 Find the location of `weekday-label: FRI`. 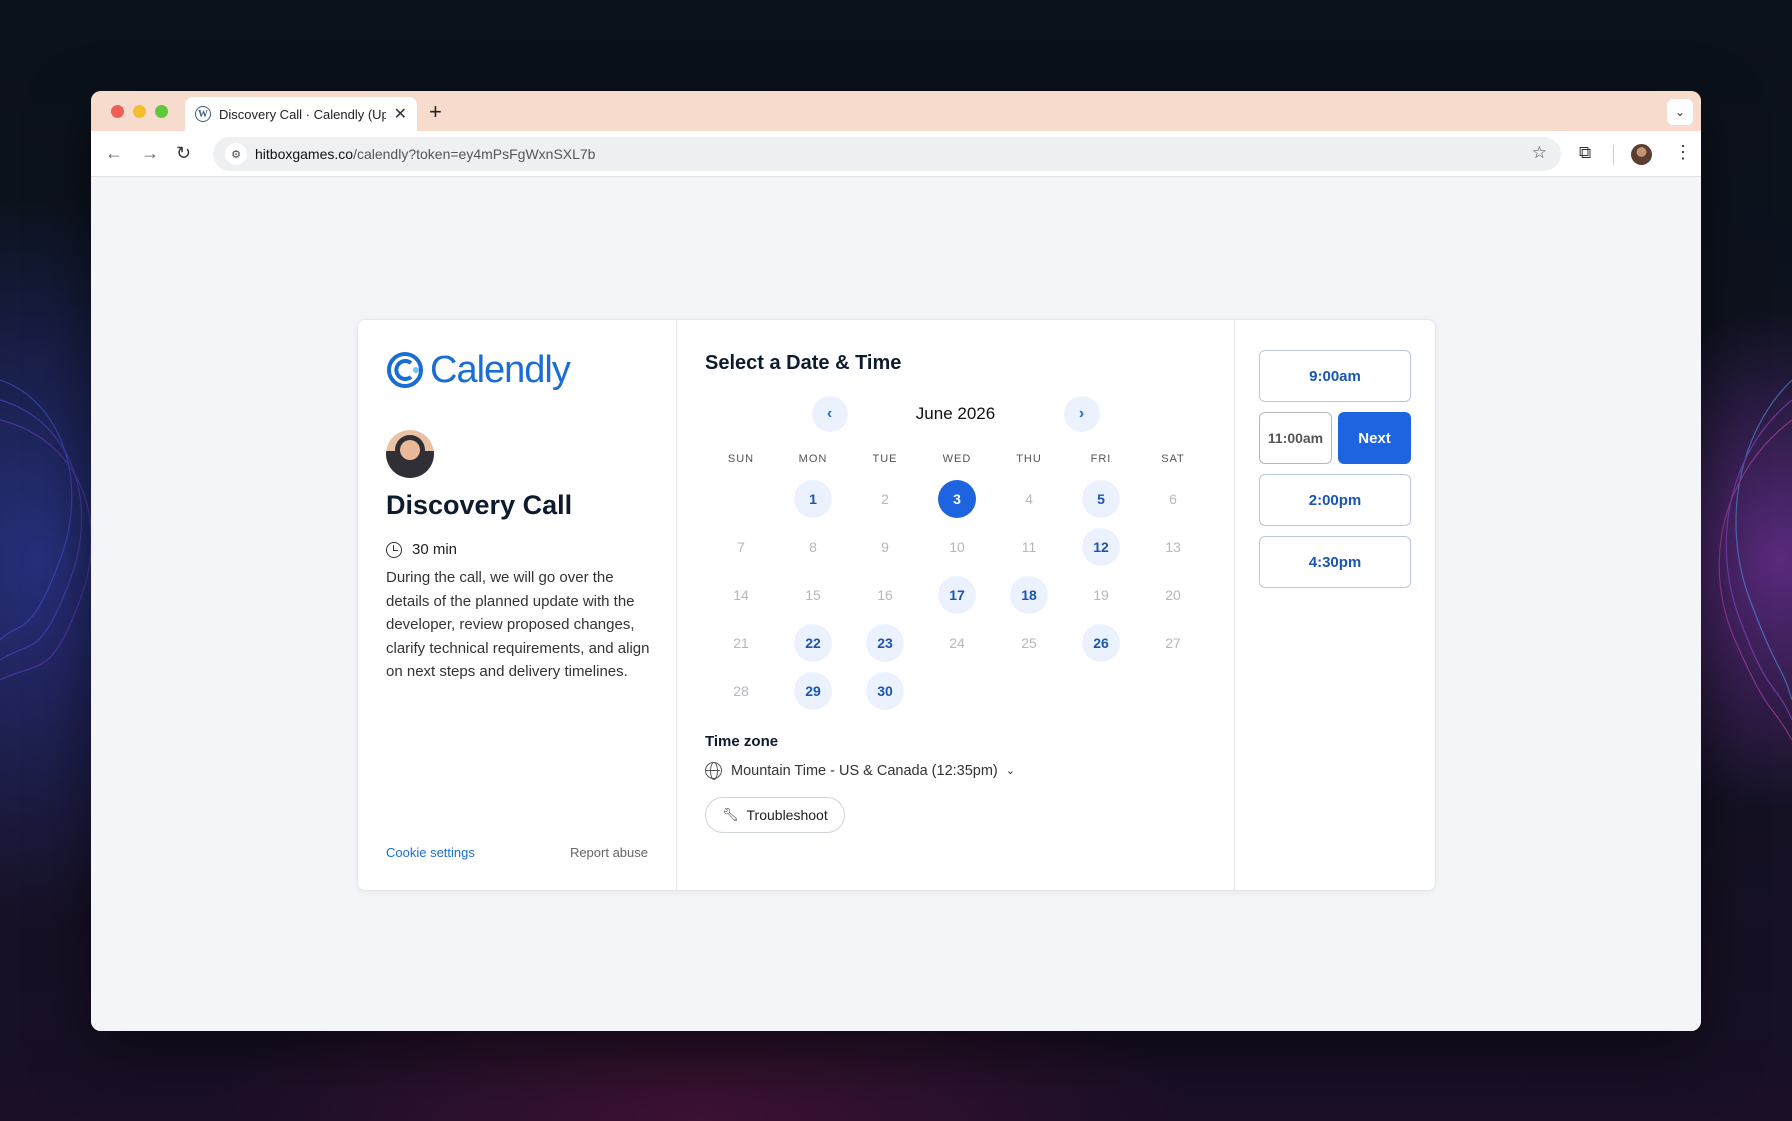

weekday-label: FRI is located at coordinates (1101, 459).